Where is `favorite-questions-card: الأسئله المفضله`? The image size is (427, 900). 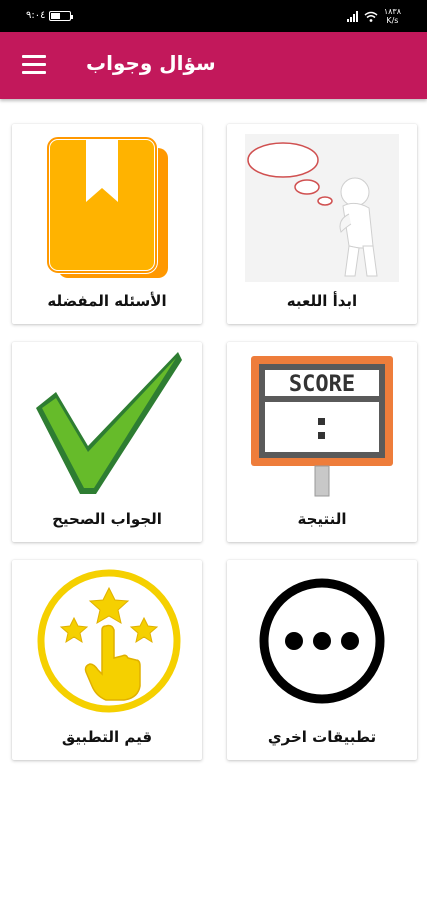 favorite-questions-card: الأسئله المفضله is located at coordinates (107, 224).